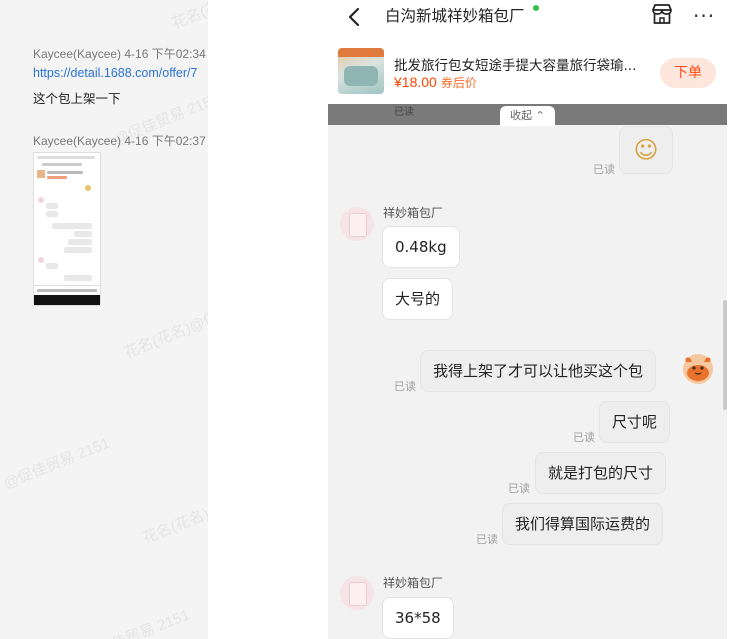  Describe the element at coordinates (115, 73) in the screenshot. I see `offer-link: https://detail.1688.com/offer/7` at that location.